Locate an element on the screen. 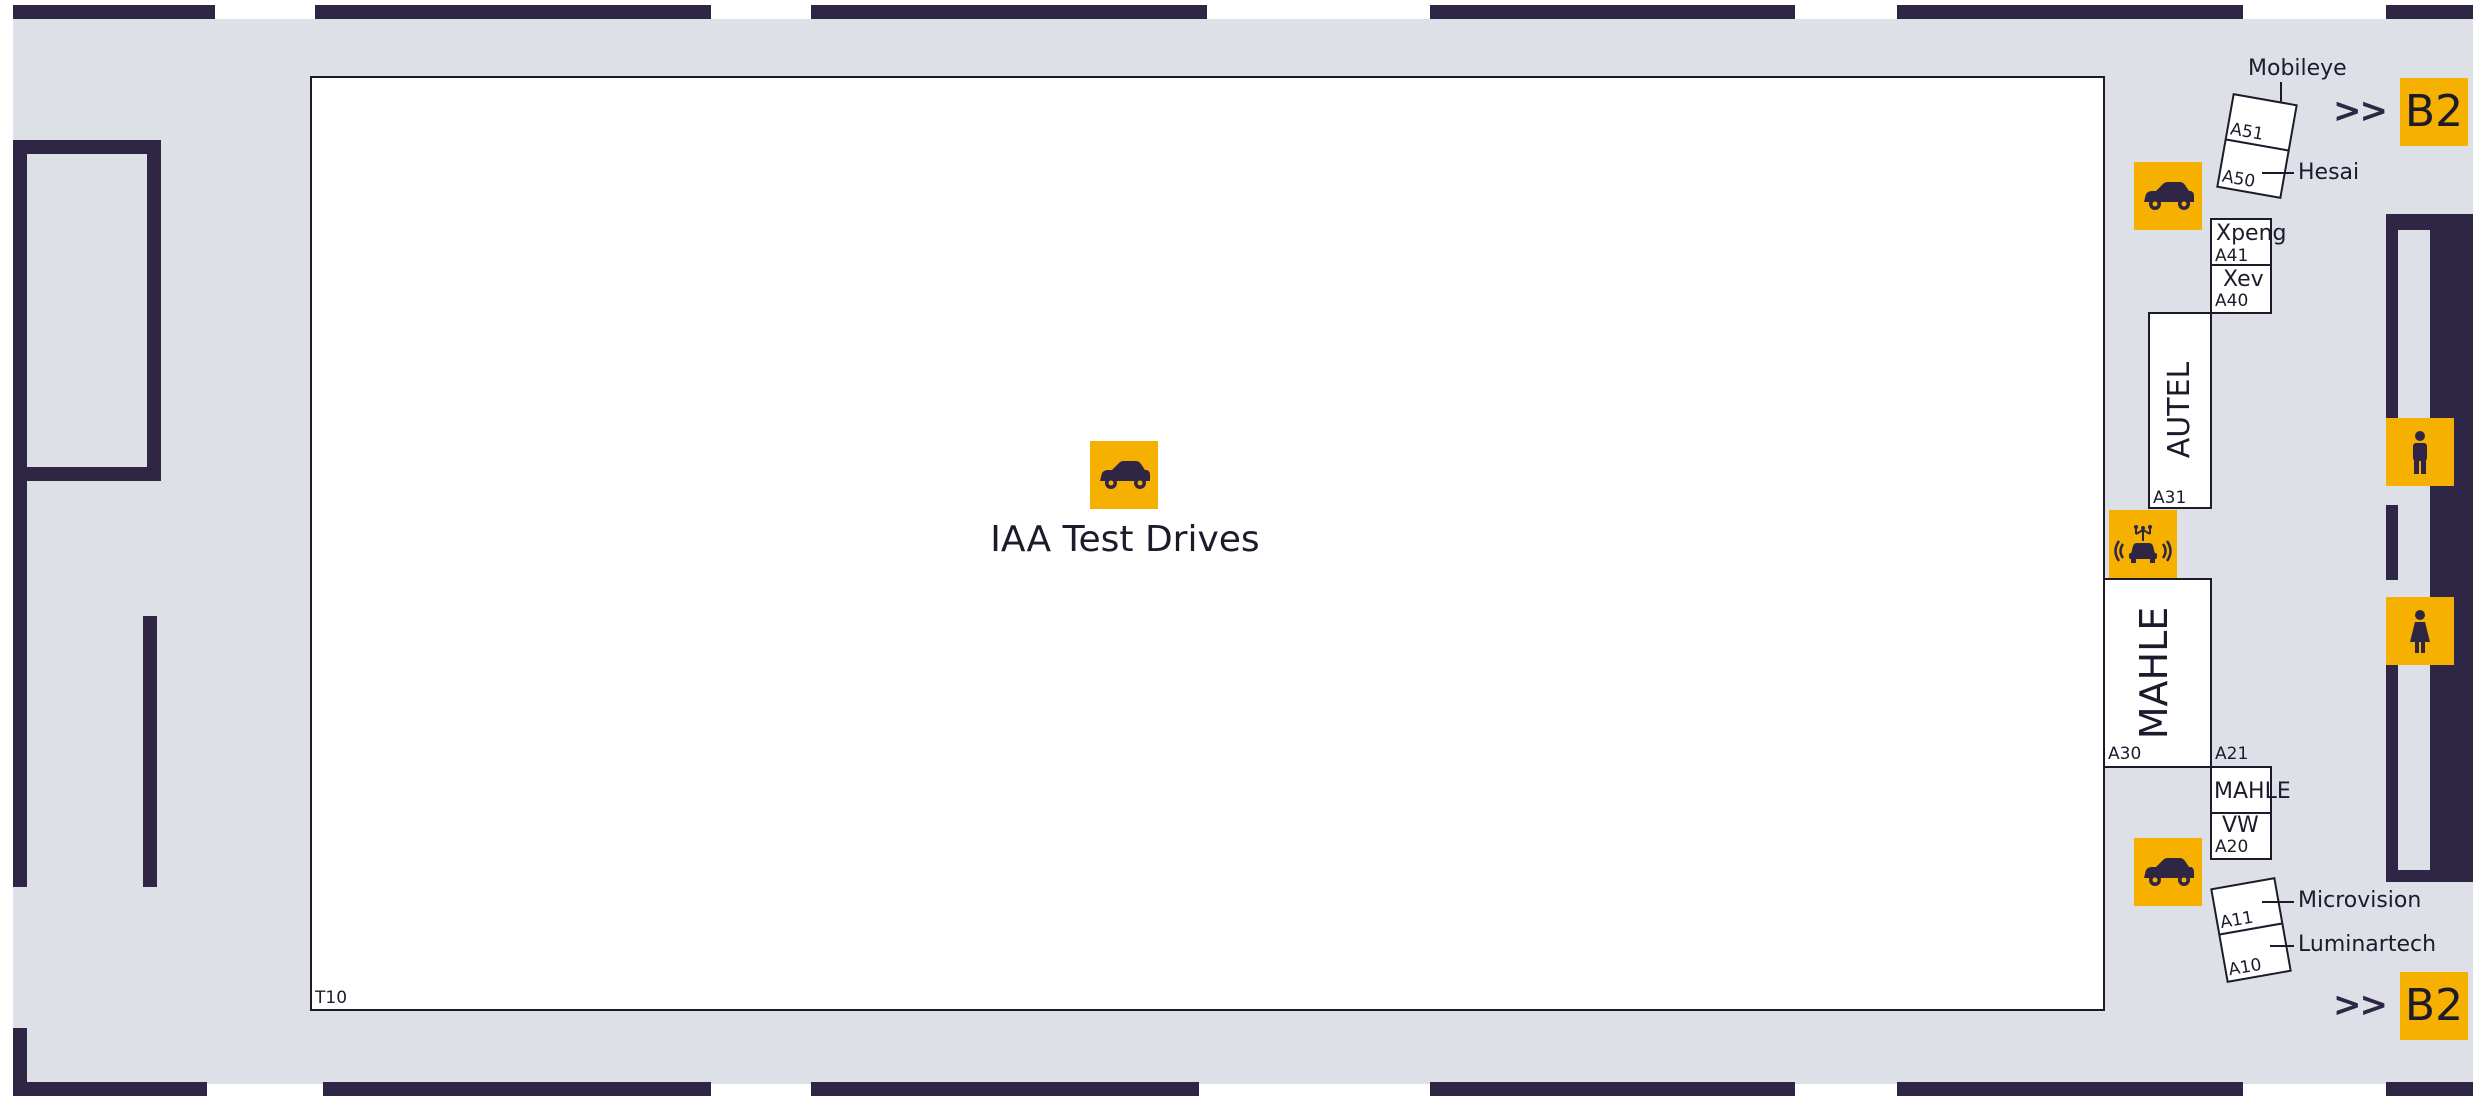  mahle-large-label: MAHLE is located at coordinates (2154, 673).